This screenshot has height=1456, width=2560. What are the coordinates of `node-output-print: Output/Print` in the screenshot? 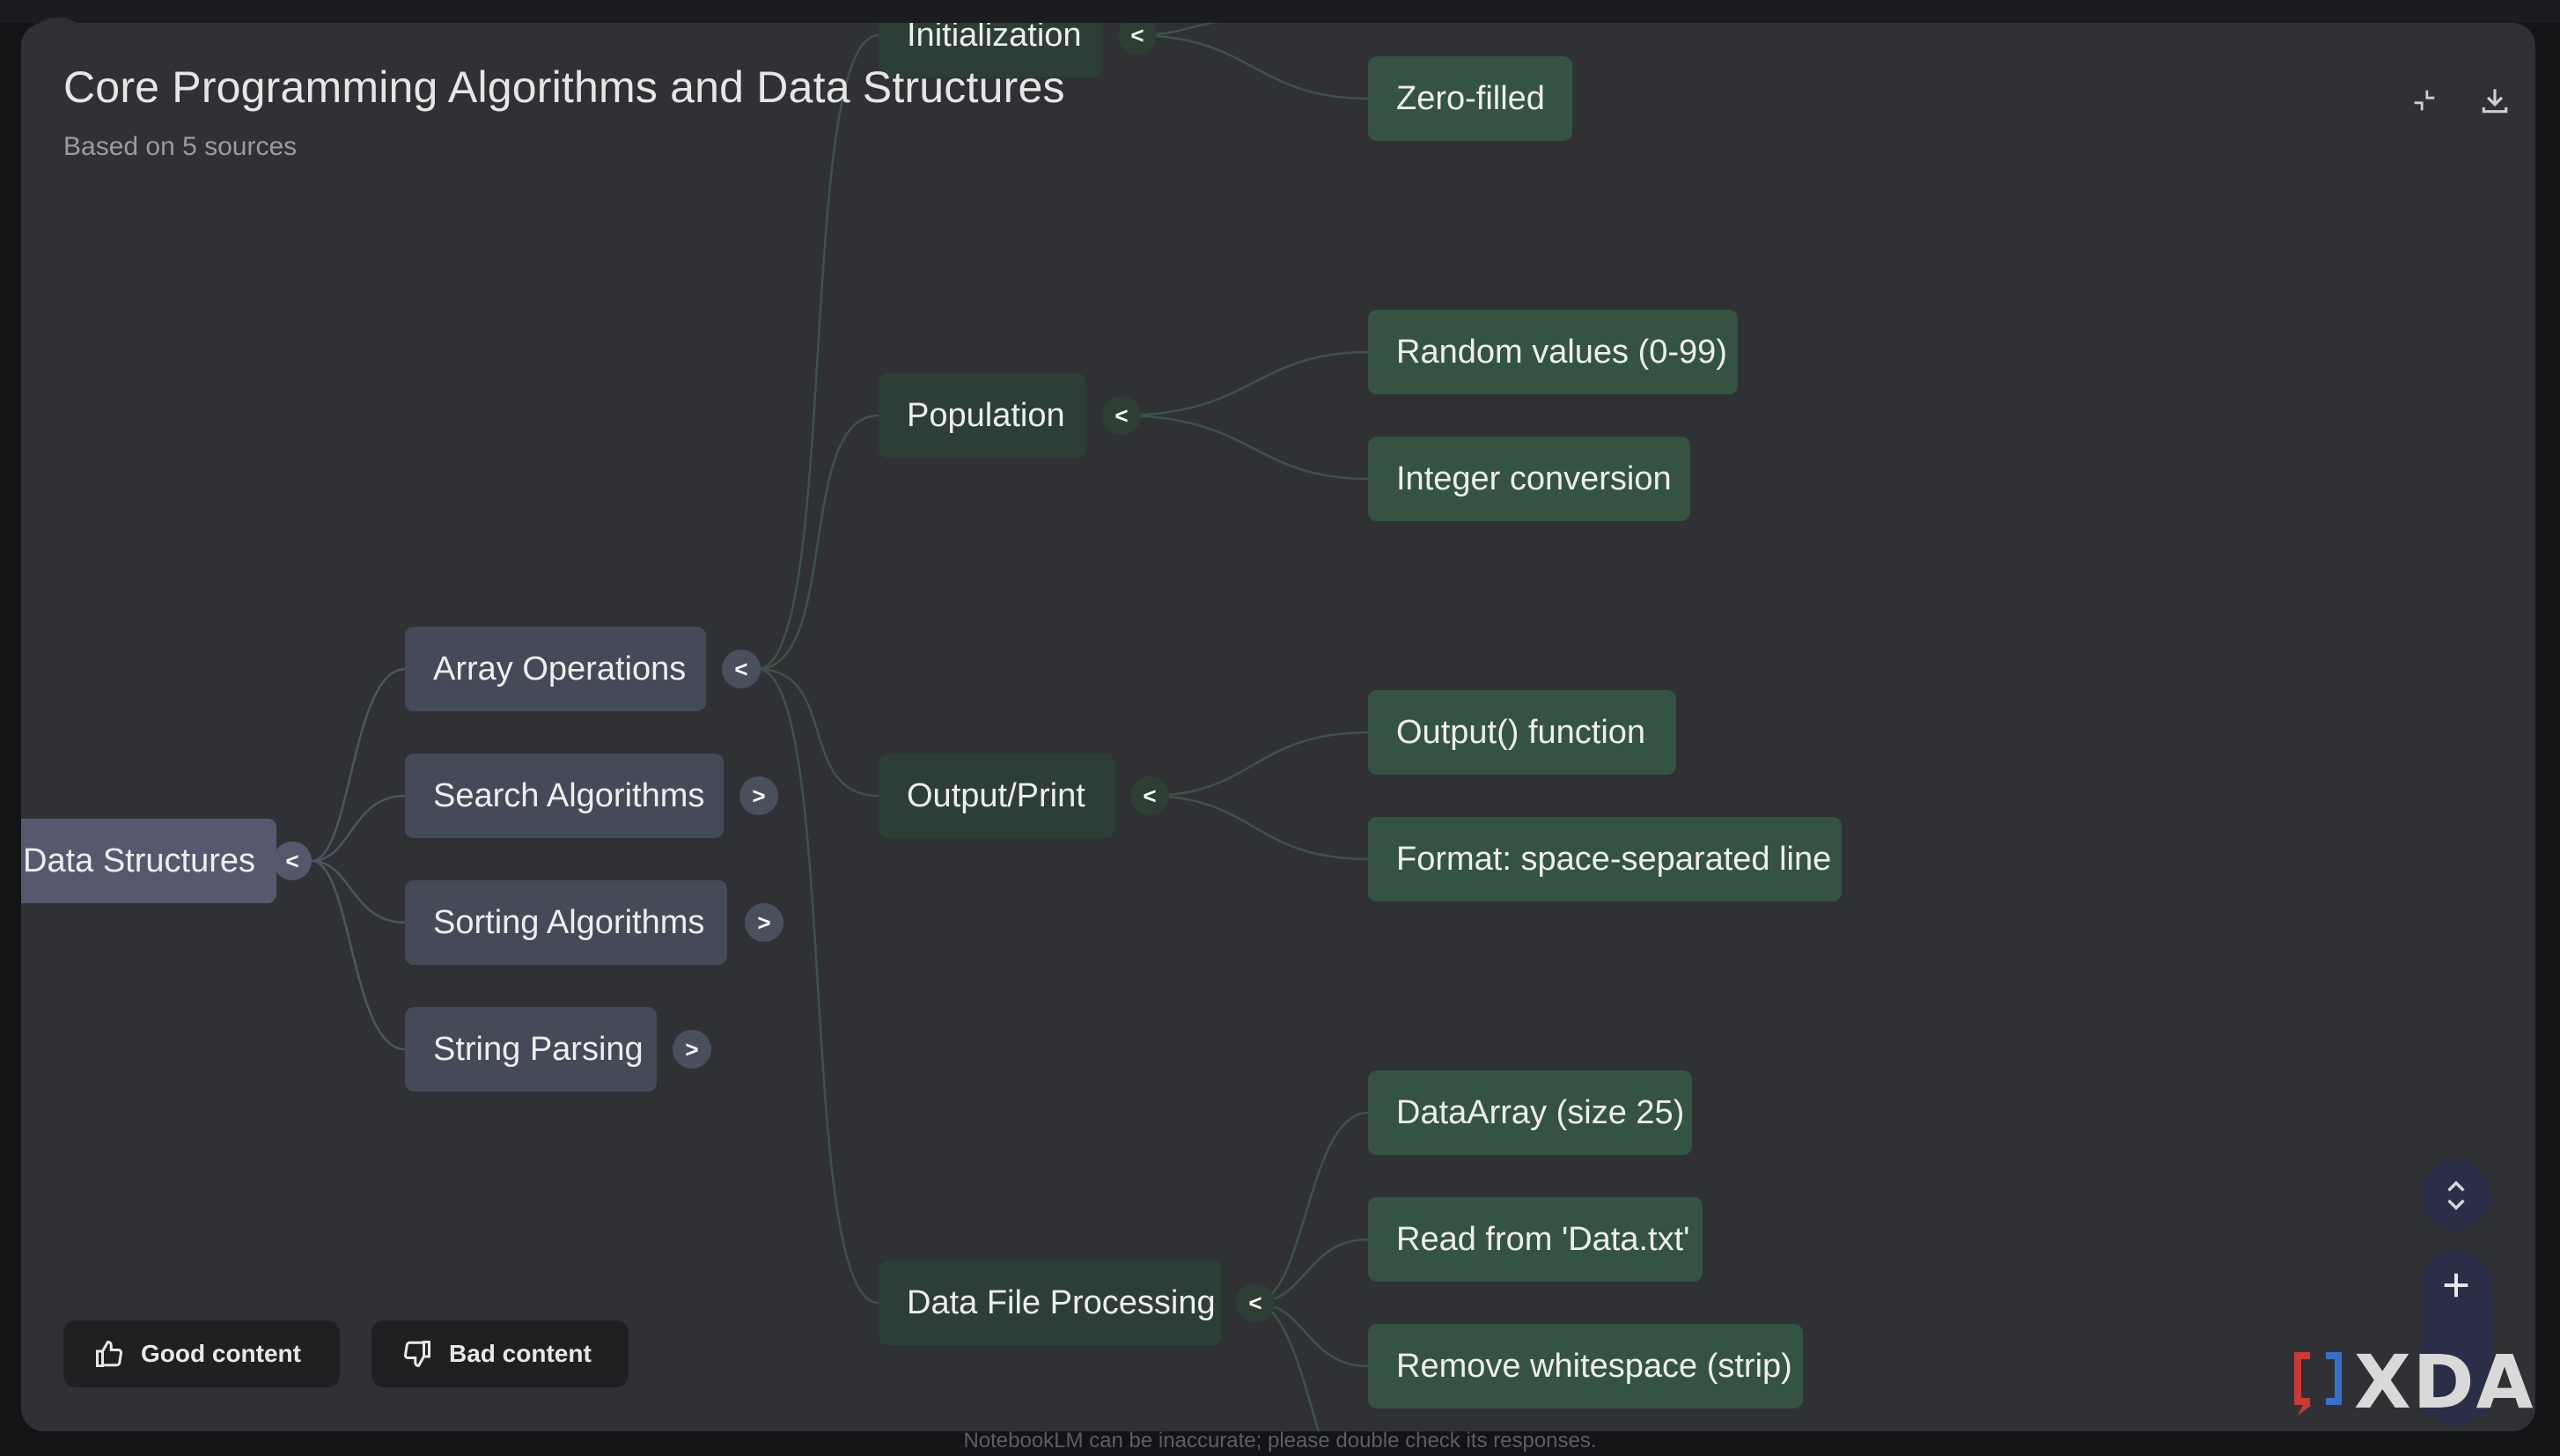 It's located at (996, 796).